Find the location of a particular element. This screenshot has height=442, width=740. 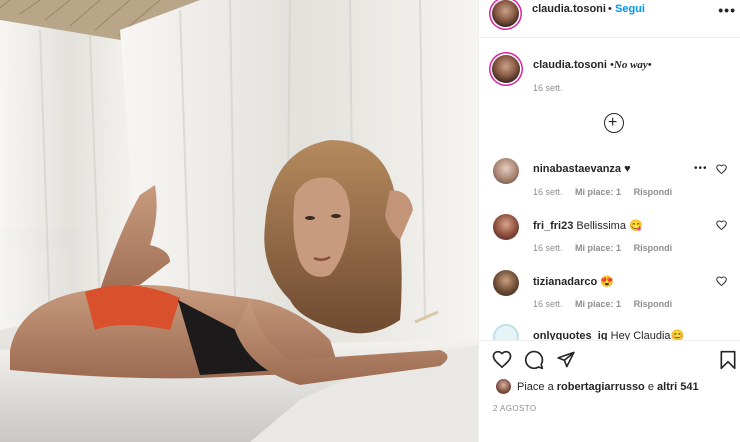

comment-username: tizianadarco is located at coordinates (565, 282).